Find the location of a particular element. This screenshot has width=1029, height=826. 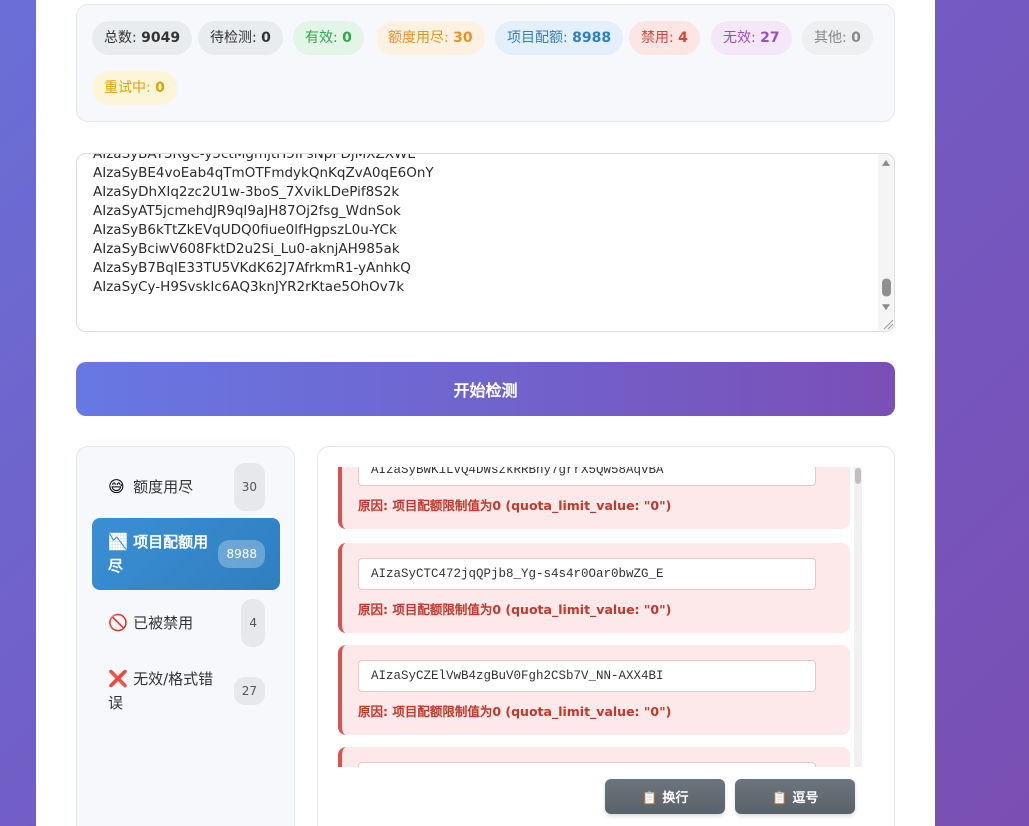

sidebar-item: 🚫 已被禁用 4 is located at coordinates (186, 623).